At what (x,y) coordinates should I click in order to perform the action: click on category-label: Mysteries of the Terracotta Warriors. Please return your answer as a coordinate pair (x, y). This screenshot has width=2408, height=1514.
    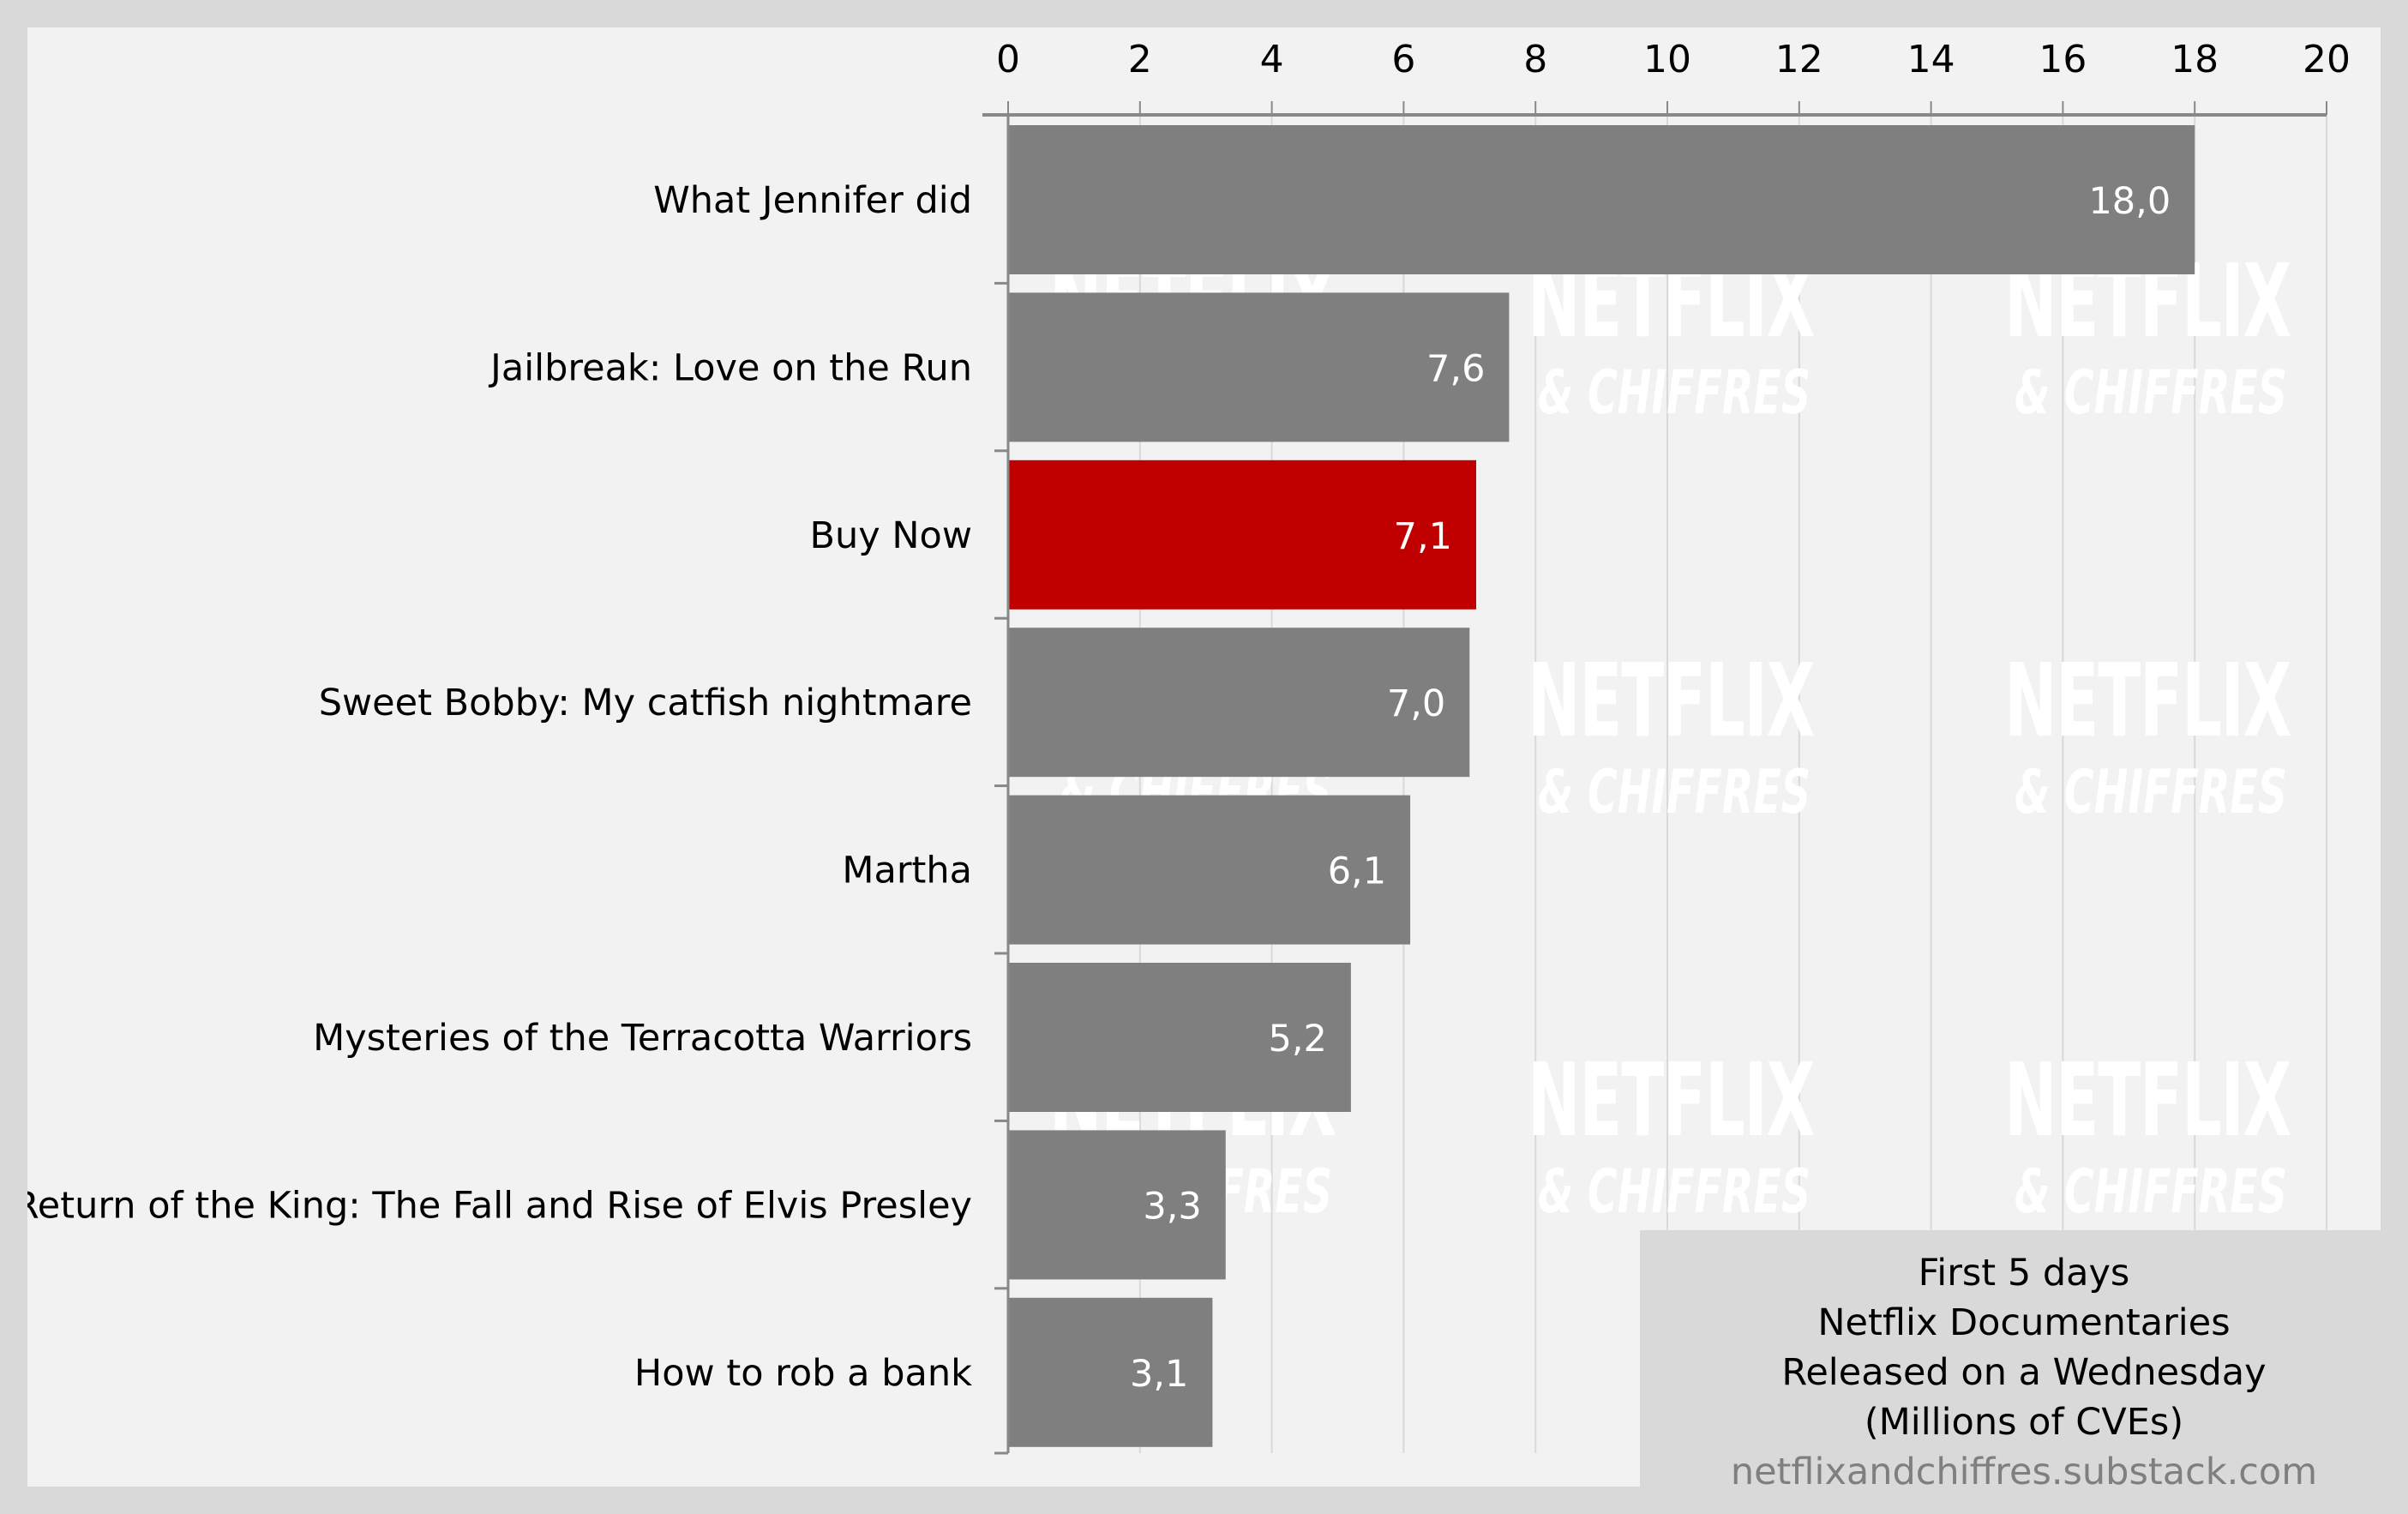
    Looking at the image, I should click on (642, 1039).